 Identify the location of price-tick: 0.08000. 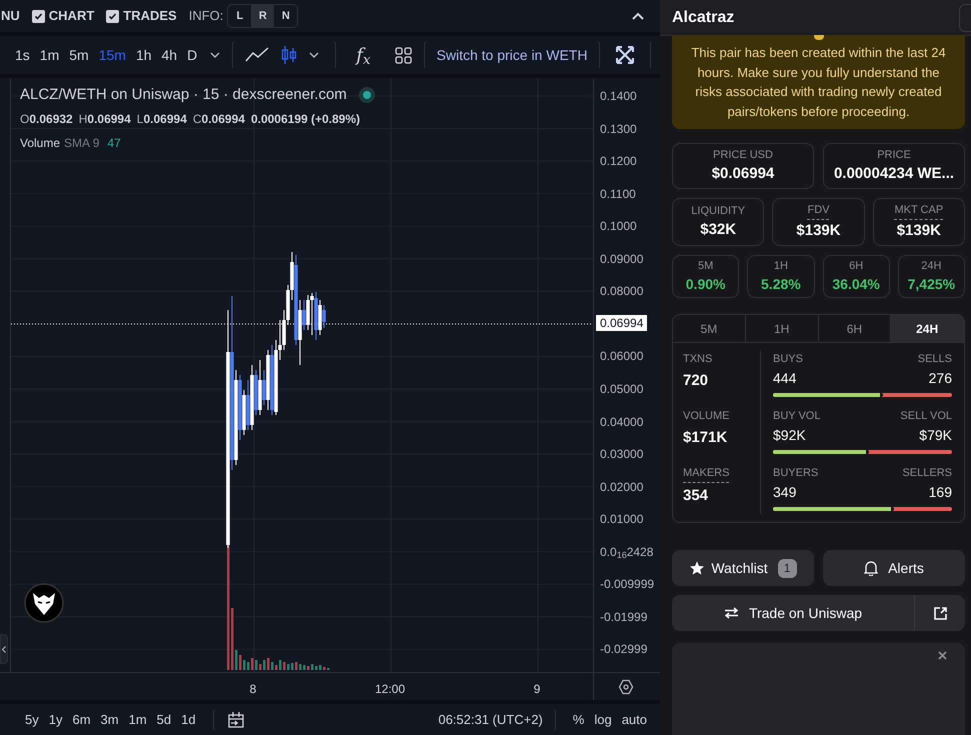
(622, 291).